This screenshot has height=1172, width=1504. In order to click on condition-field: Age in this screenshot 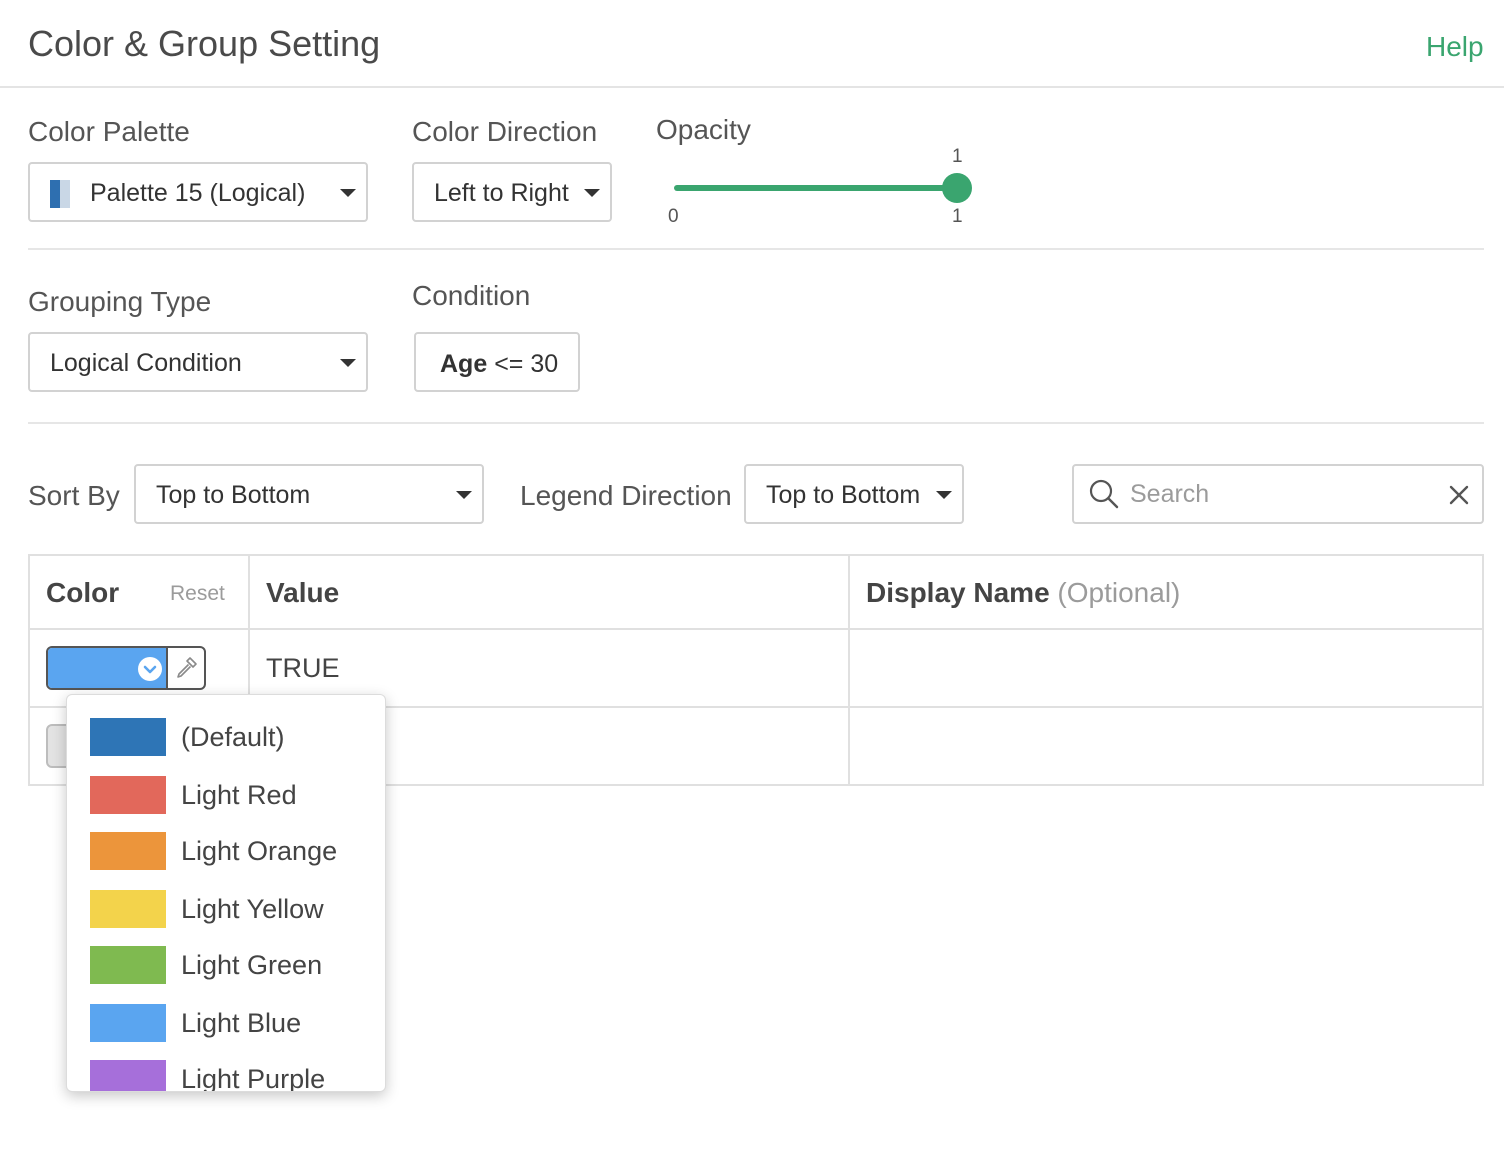, I will do `click(464, 364)`.